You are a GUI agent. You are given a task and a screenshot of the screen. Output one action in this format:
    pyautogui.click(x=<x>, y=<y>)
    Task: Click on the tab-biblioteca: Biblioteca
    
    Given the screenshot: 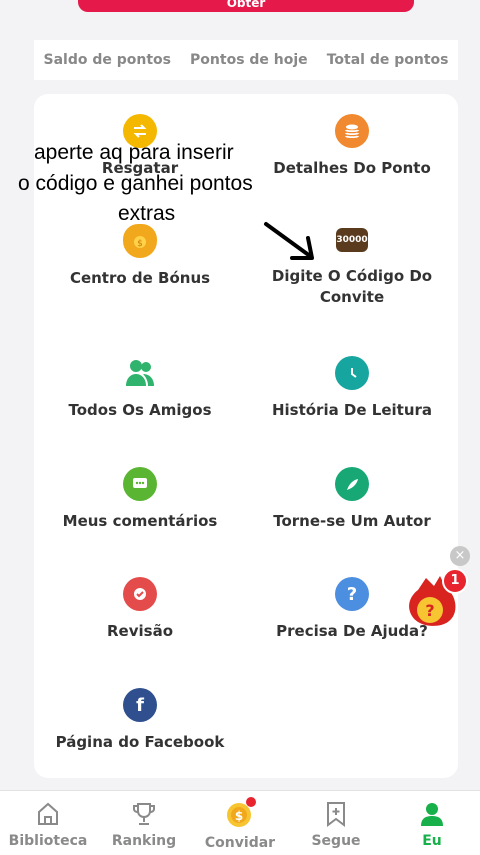 What is the action you would take?
    pyautogui.click(x=48, y=823)
    